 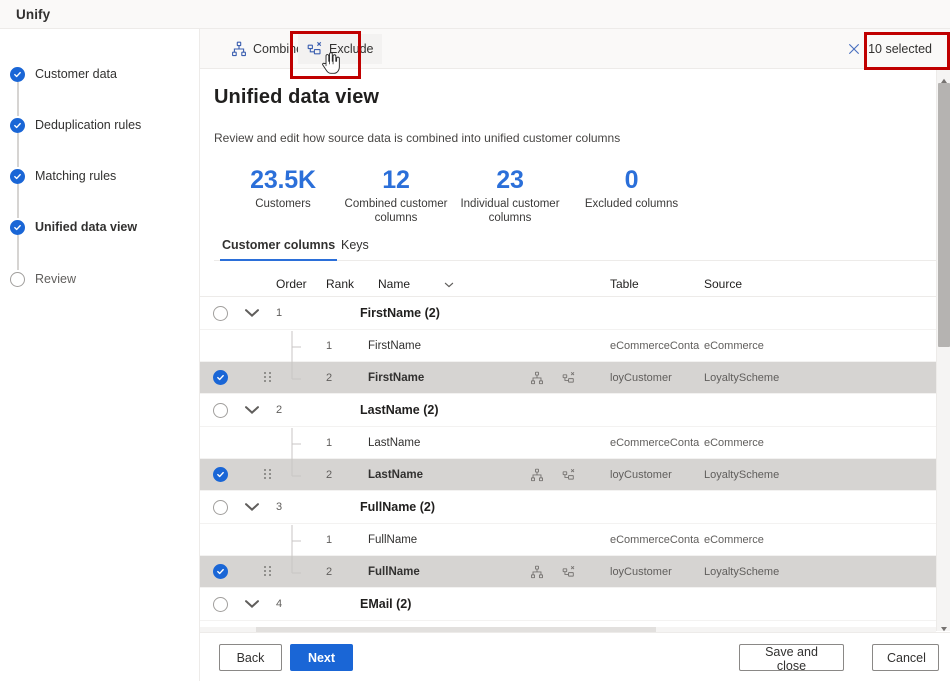 What do you see at coordinates (73, 227) in the screenshot?
I see `sidebar-step-unified-data-view: Unified data view` at bounding box center [73, 227].